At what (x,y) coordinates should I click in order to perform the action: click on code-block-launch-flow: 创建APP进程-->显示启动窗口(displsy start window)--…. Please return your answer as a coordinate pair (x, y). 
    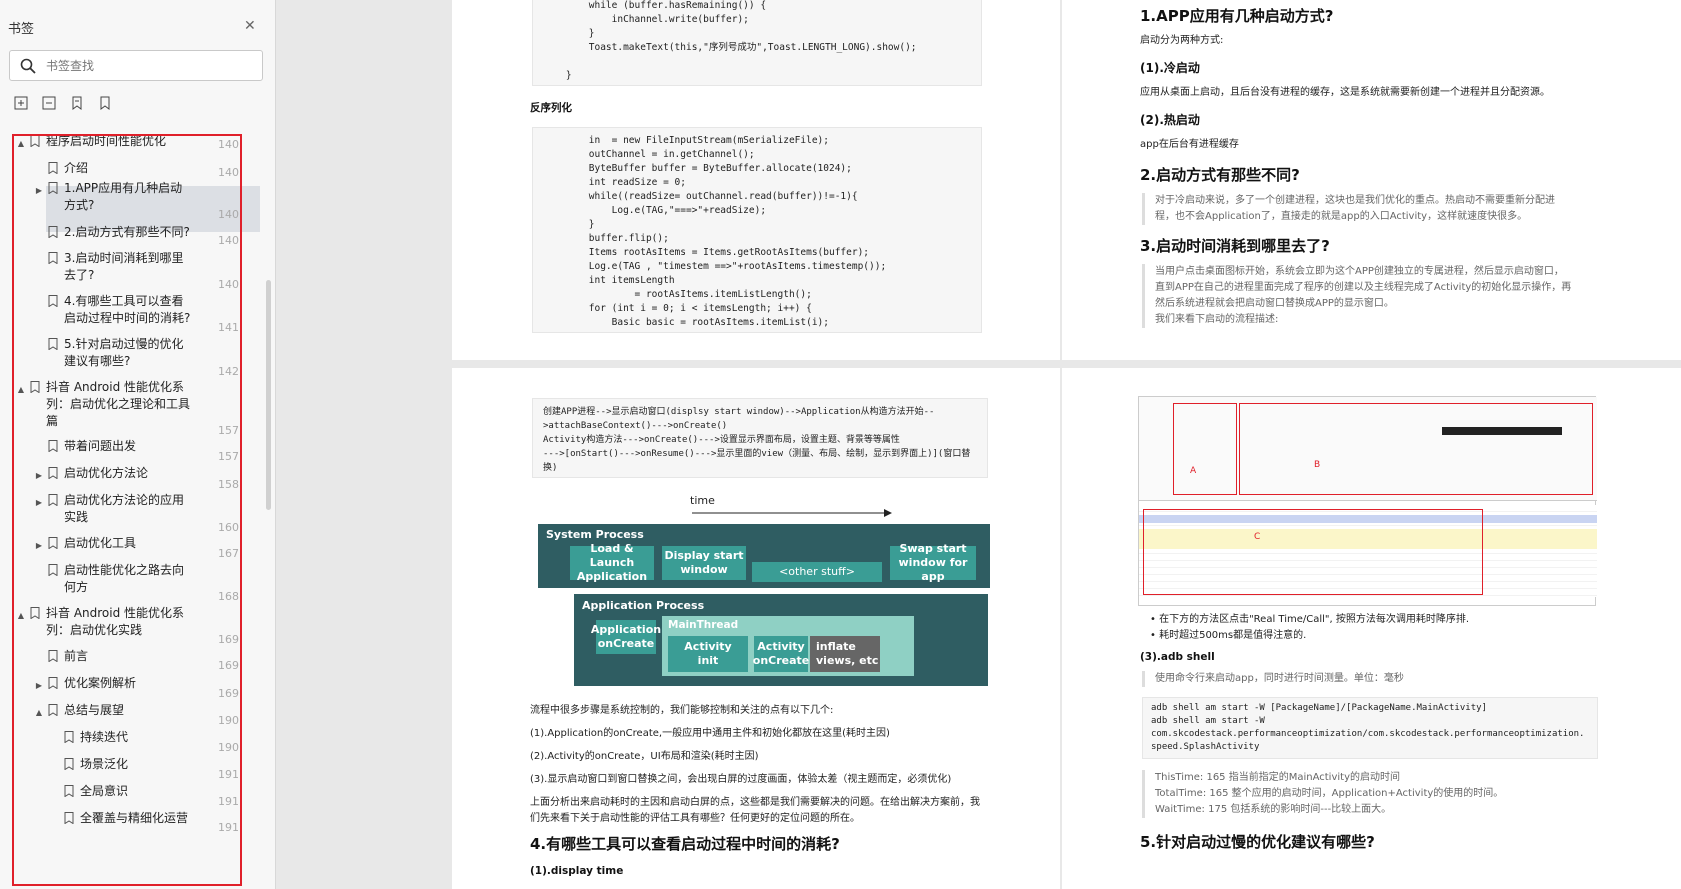
    Looking at the image, I should click on (760, 438).